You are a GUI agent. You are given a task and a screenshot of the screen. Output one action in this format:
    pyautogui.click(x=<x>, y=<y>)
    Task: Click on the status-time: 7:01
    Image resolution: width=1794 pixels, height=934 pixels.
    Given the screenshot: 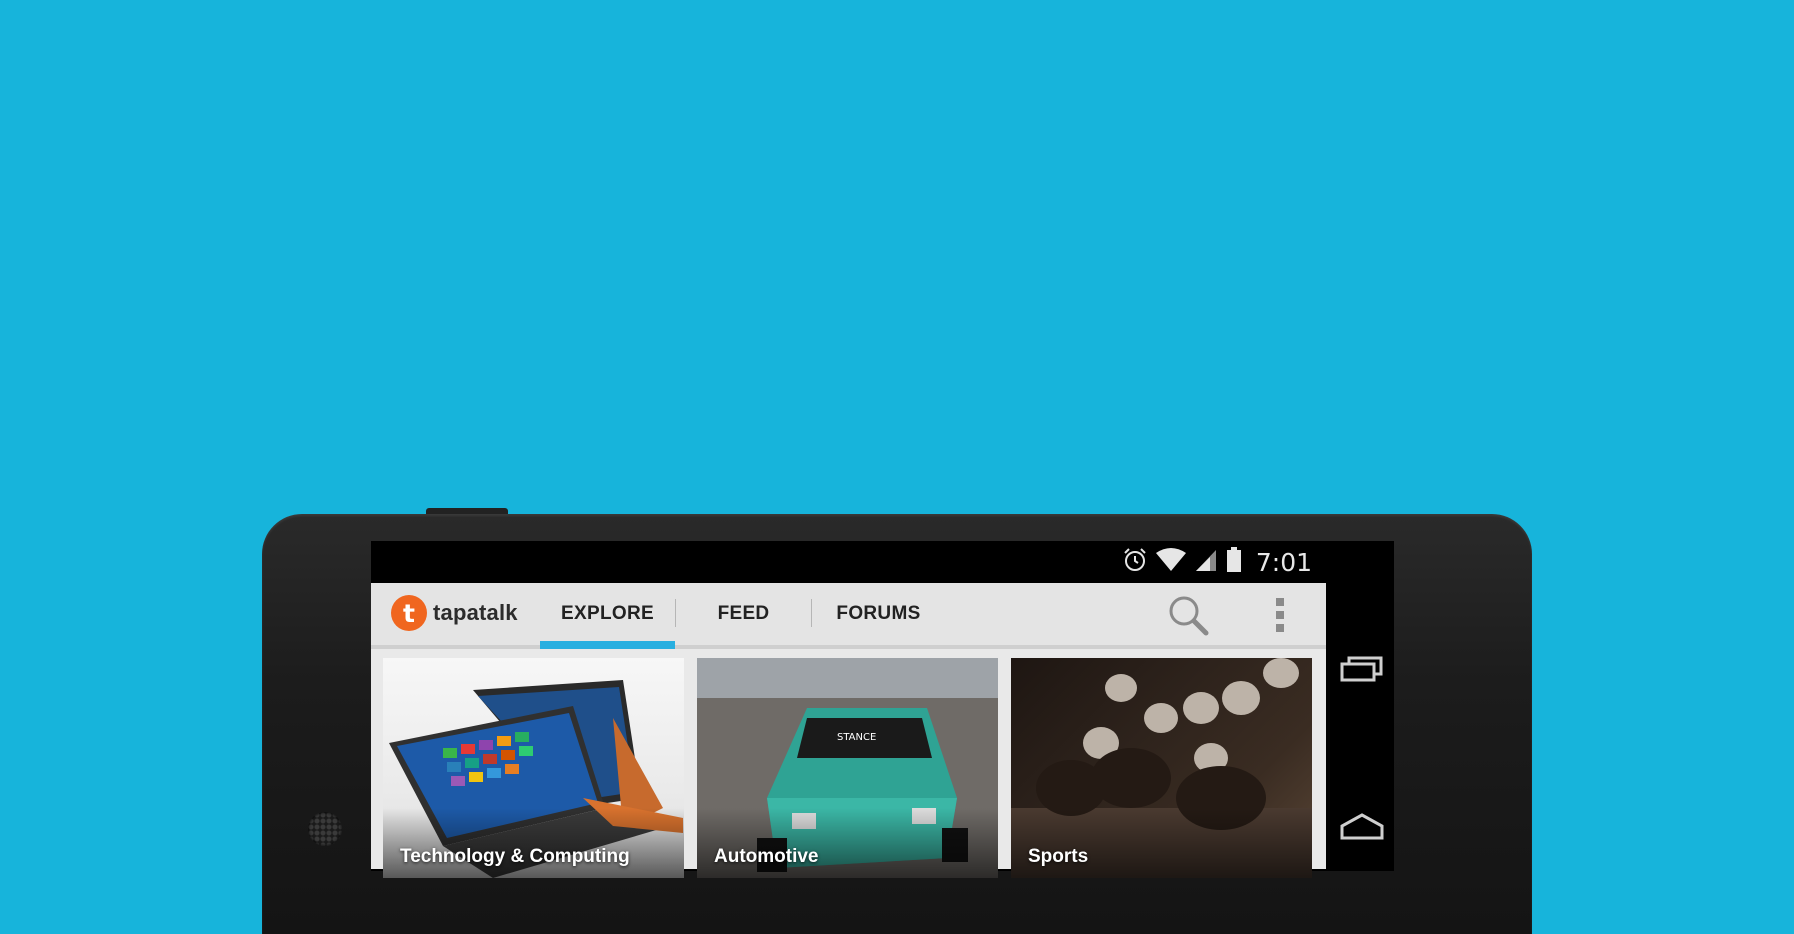 What is the action you would take?
    pyautogui.click(x=1283, y=562)
    